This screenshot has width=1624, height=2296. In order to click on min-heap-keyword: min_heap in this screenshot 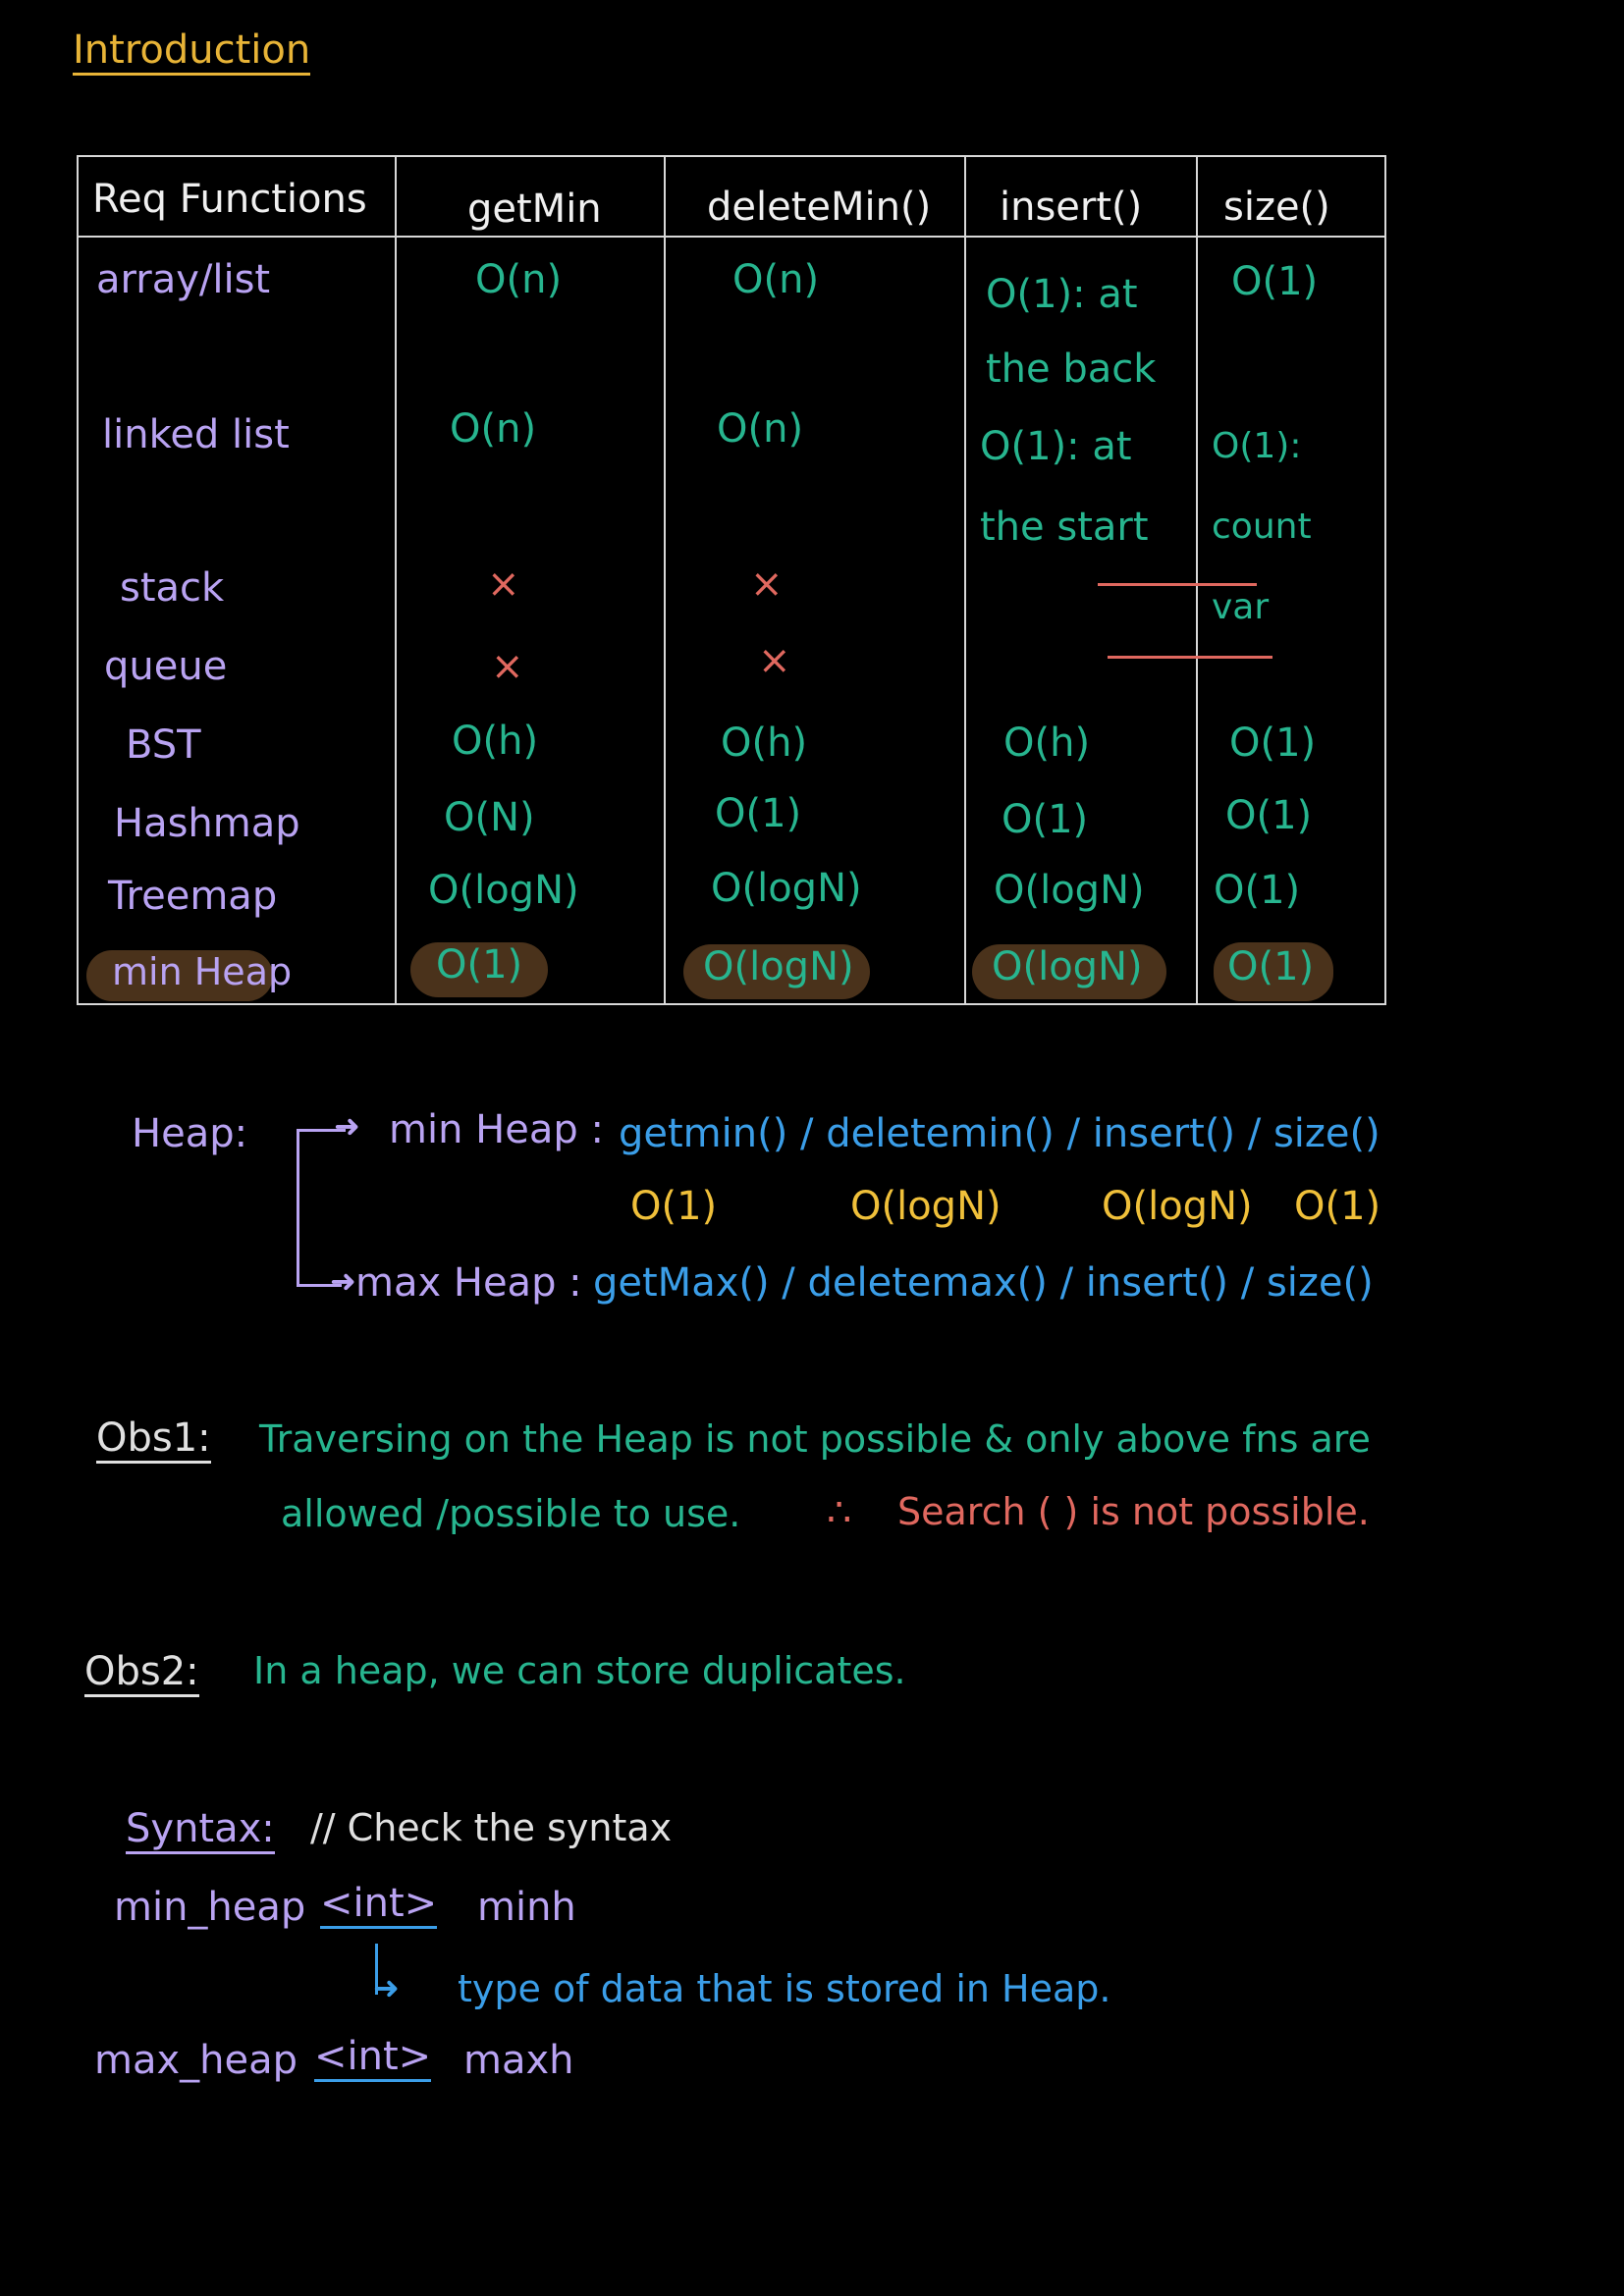, I will do `click(210, 1907)`.